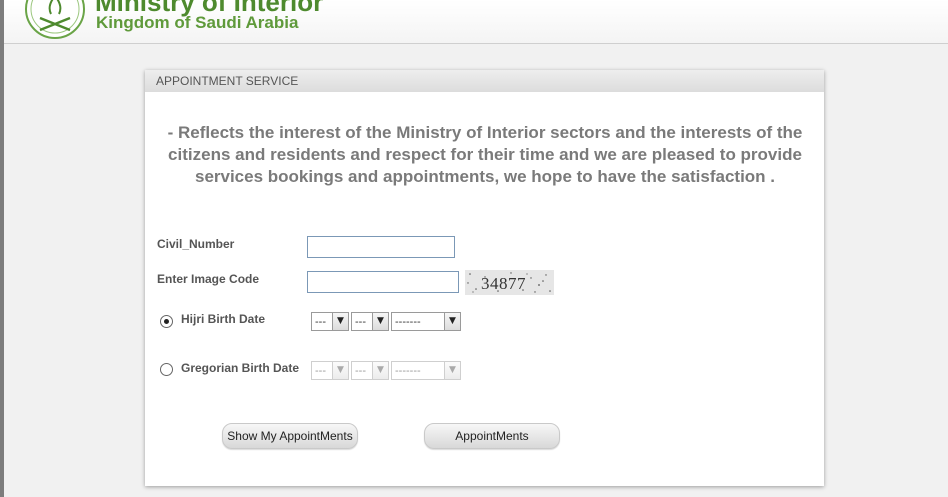 The image size is (948, 497). Describe the element at coordinates (166, 321) in the screenshot. I see `hijri-radio` at that location.